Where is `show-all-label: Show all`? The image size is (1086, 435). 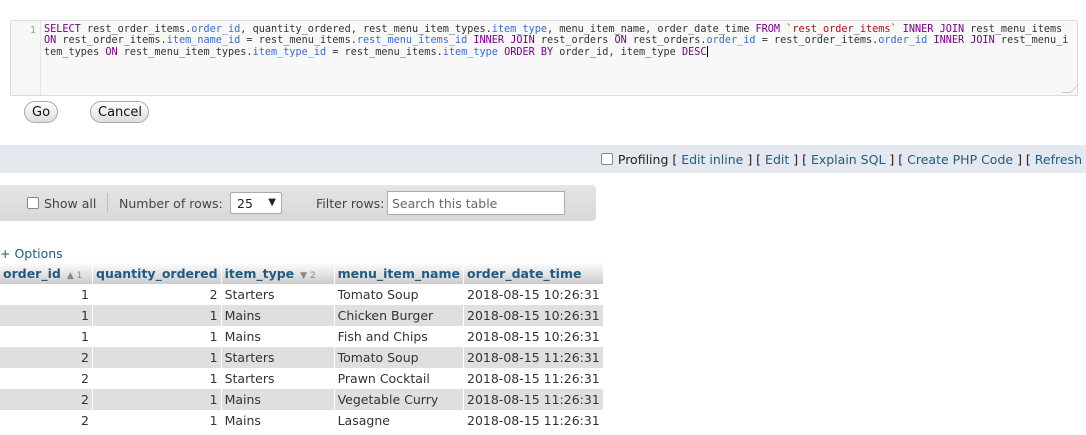 show-all-label: Show all is located at coordinates (70, 203).